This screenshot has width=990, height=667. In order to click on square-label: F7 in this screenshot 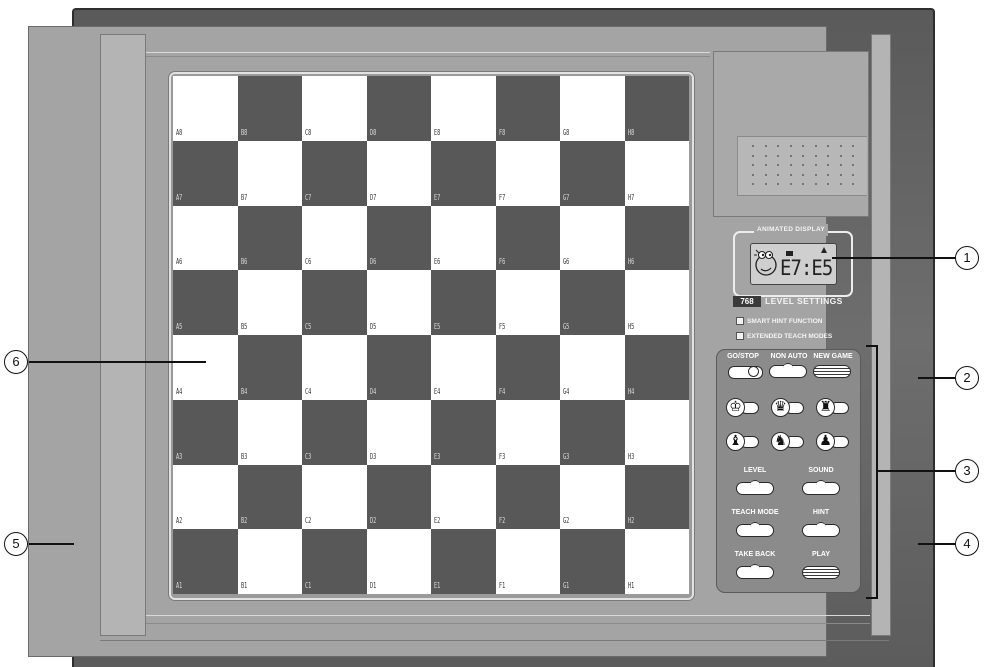, I will do `click(501, 197)`.